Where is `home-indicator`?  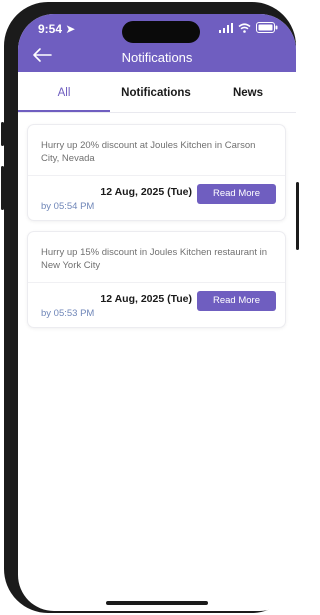 home-indicator is located at coordinates (157, 603).